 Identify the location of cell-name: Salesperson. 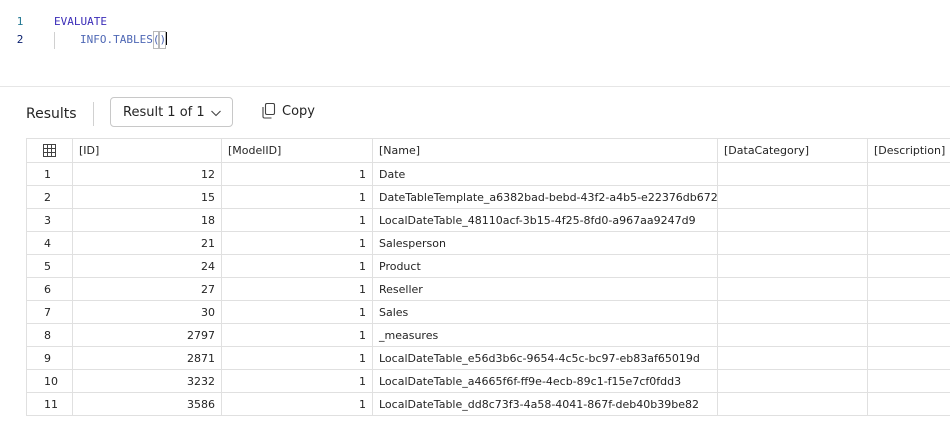
(545, 243).